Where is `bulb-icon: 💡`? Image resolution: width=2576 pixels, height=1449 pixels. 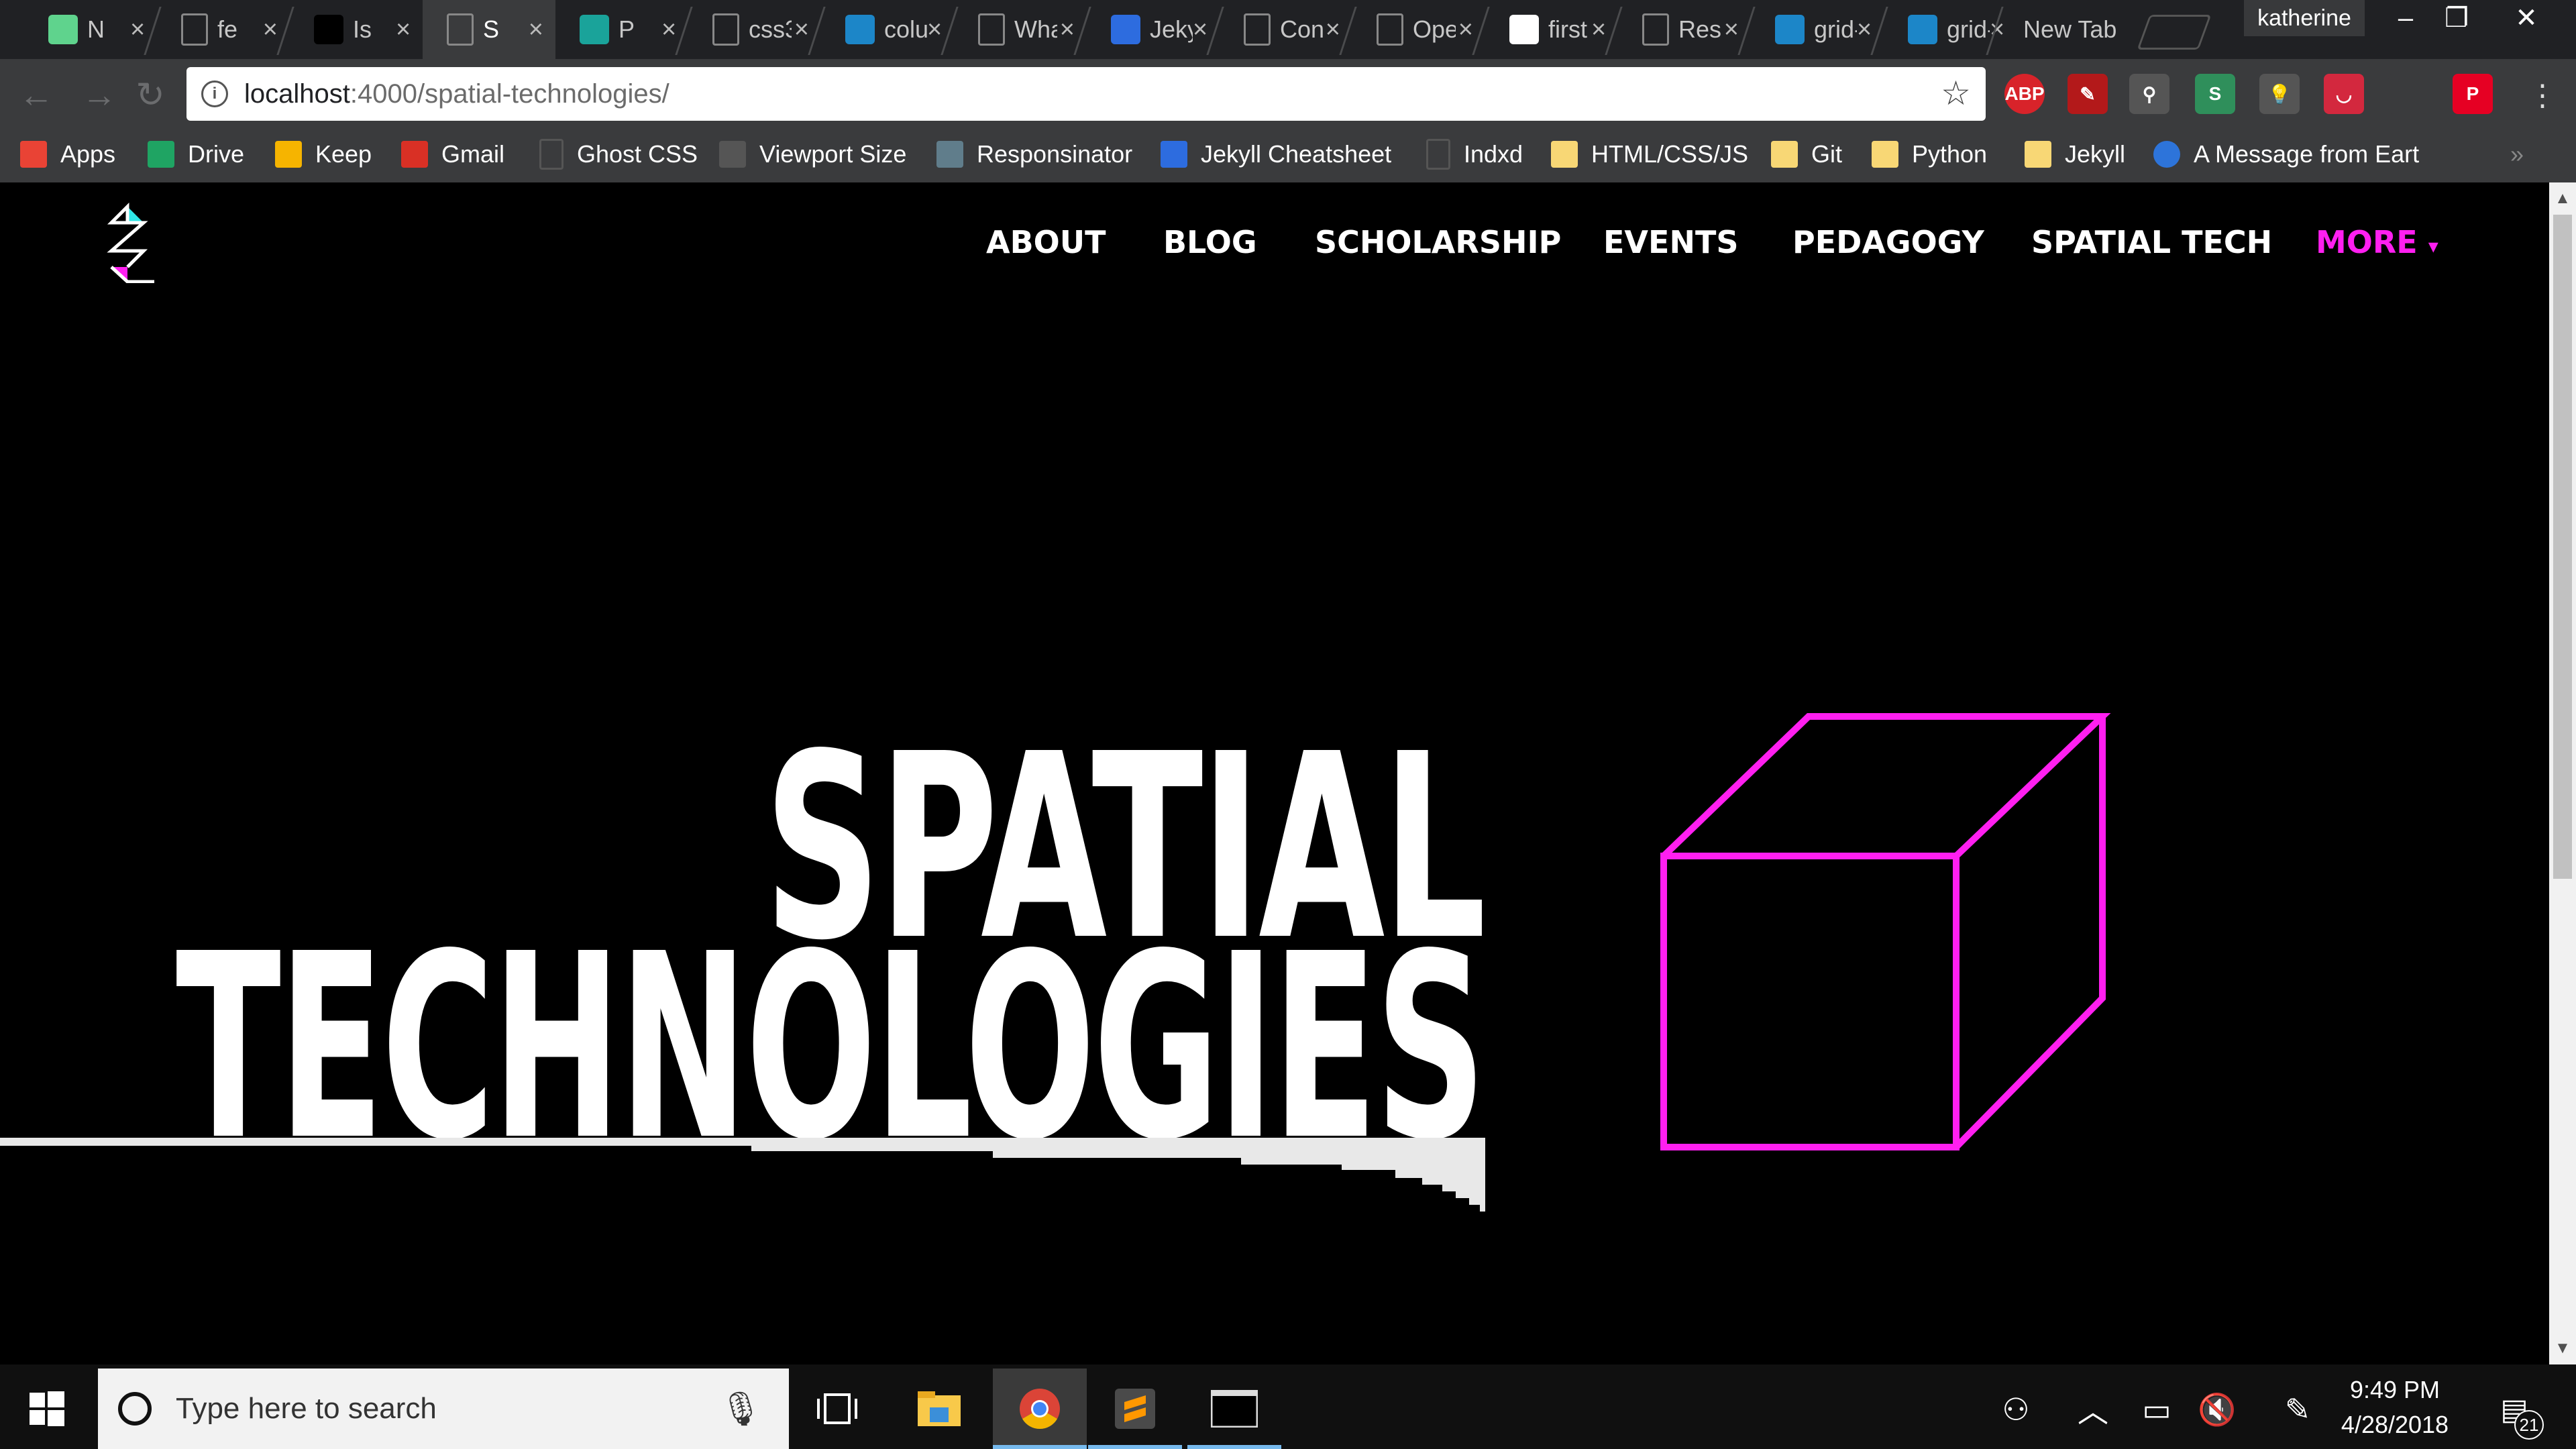
bulb-icon: 💡 is located at coordinates (2279, 94).